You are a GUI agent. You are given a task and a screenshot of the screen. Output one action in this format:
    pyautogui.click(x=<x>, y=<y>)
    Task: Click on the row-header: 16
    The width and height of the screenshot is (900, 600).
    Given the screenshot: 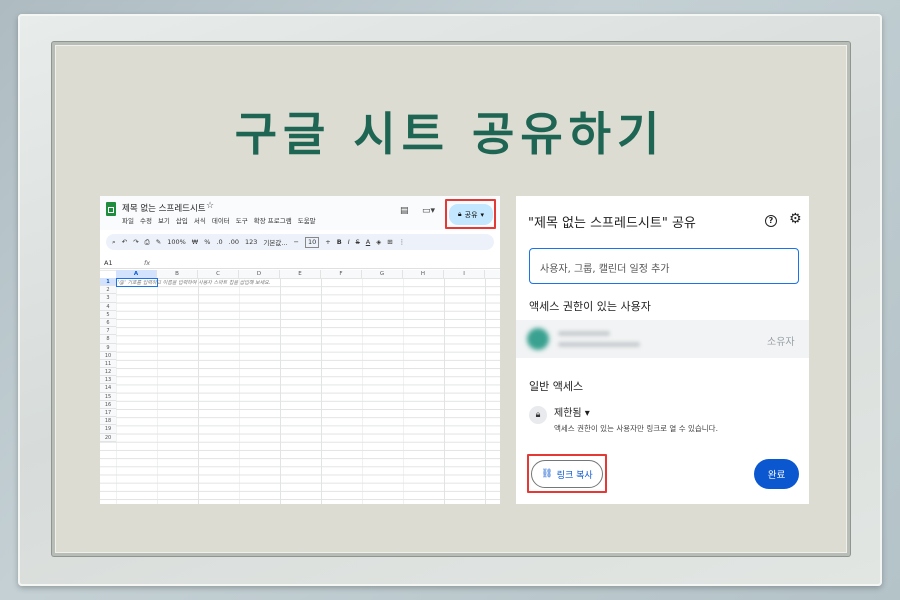 What is the action you would take?
    pyautogui.click(x=108, y=405)
    